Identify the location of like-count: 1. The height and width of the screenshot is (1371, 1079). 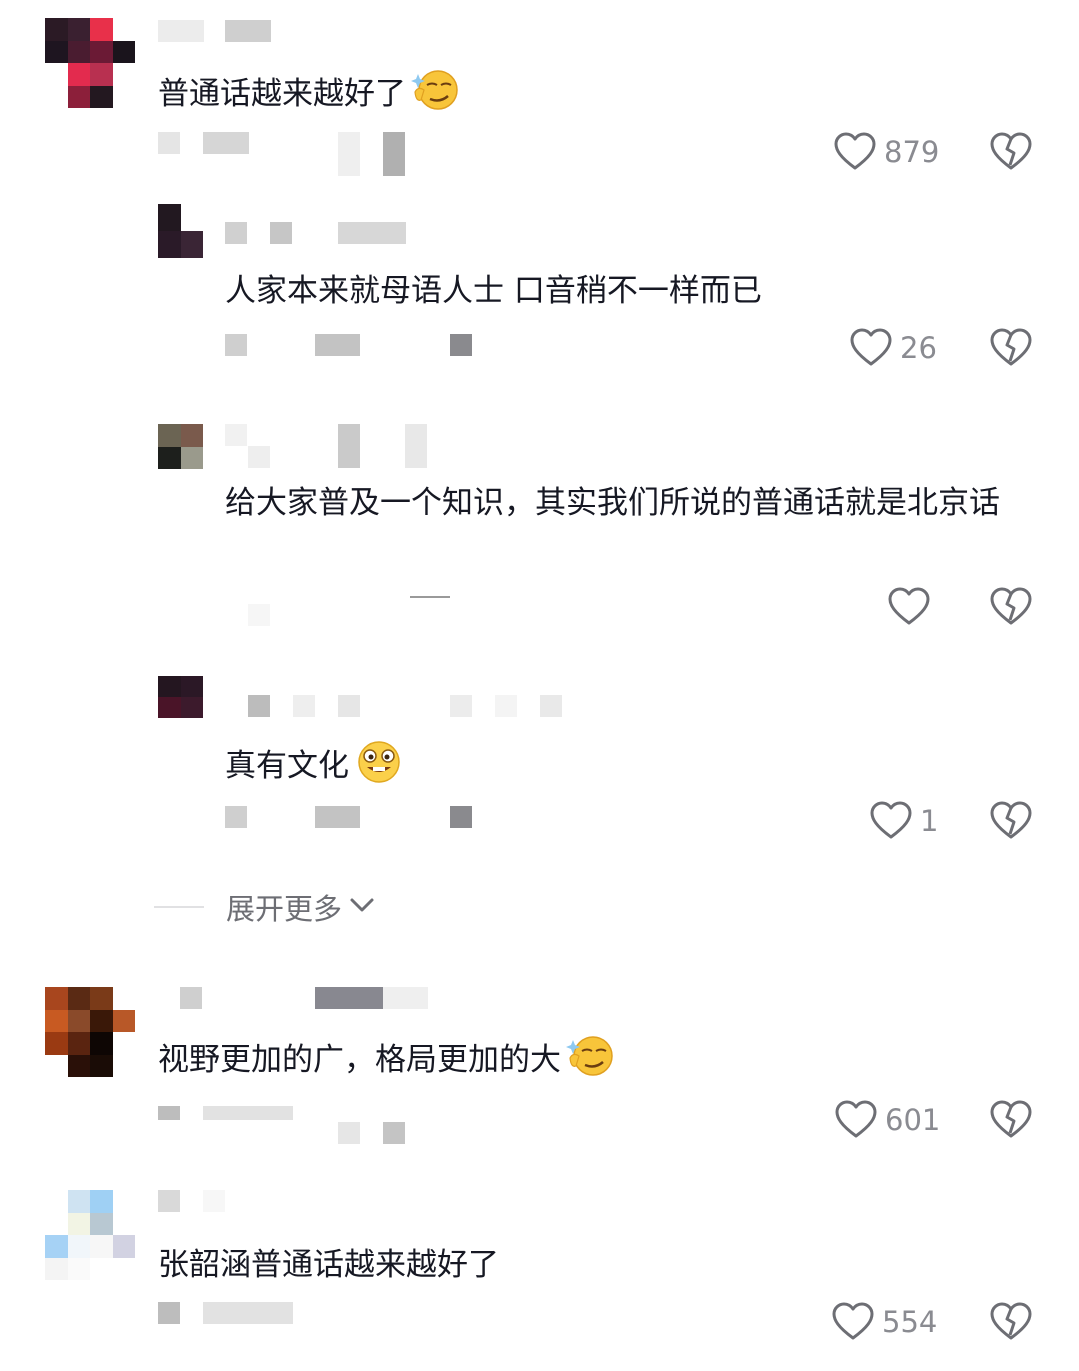
(929, 821).